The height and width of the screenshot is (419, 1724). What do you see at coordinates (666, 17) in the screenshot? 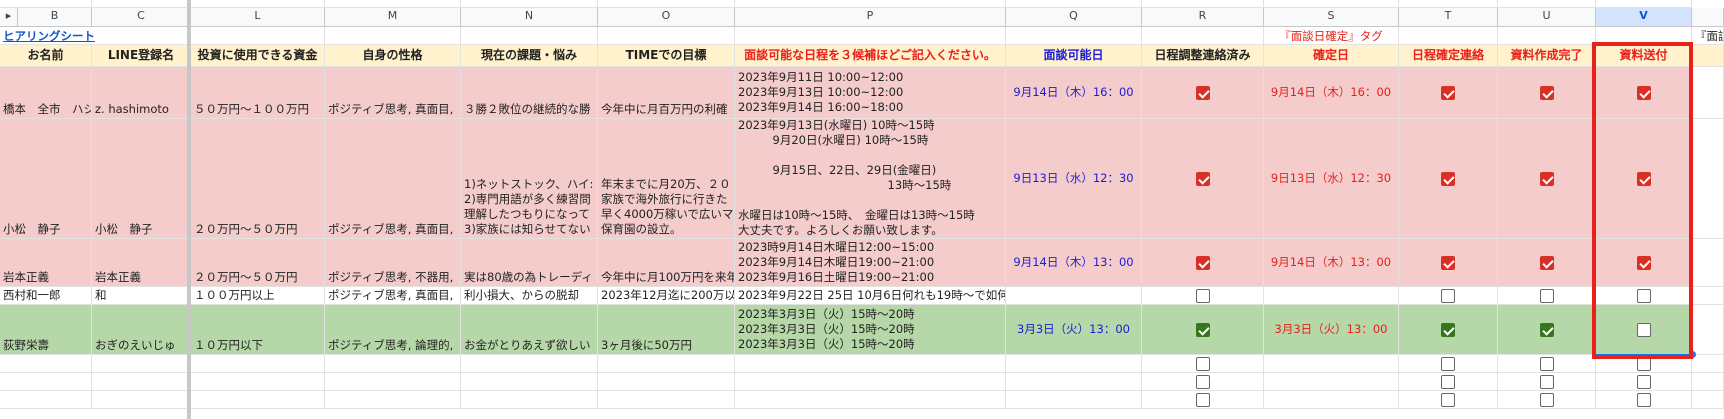
I see `column-header-o: O` at bounding box center [666, 17].